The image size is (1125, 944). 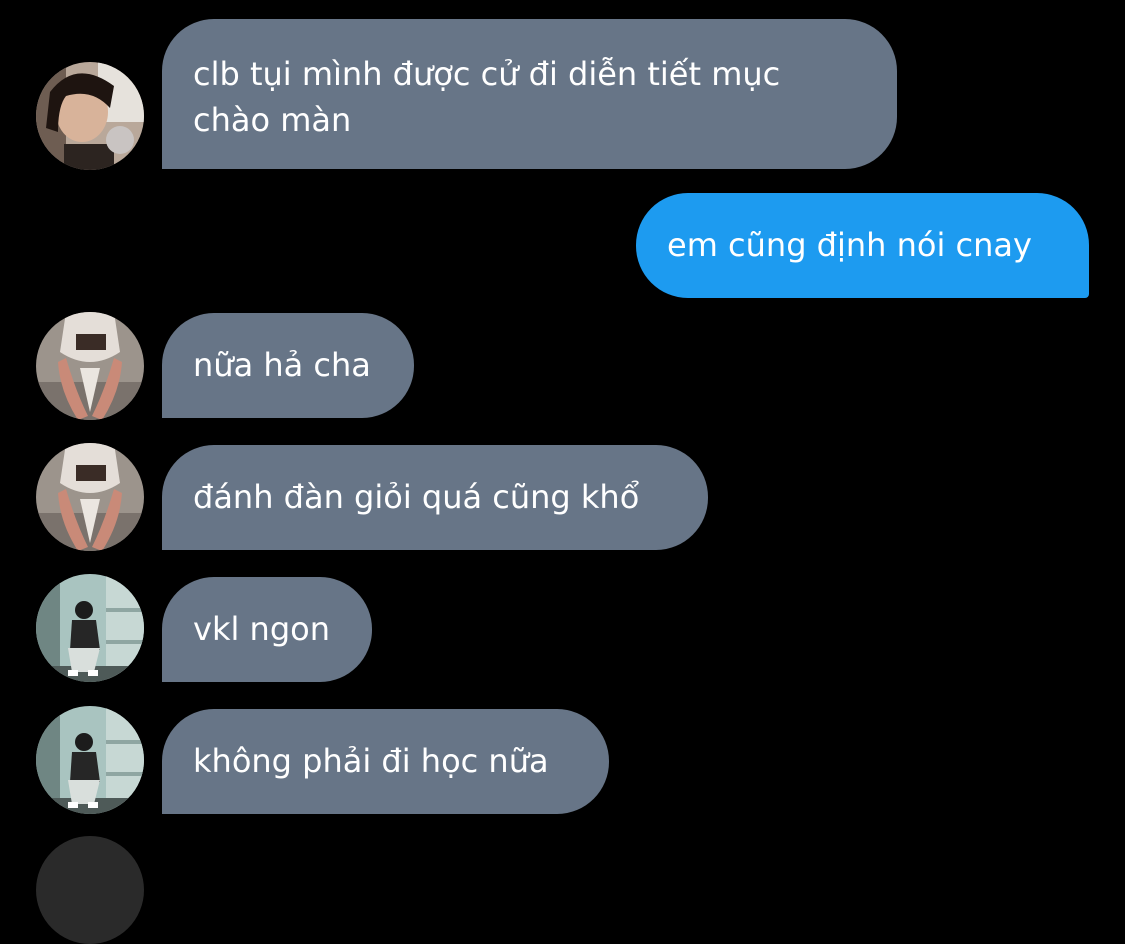 I want to click on message-bubble-incoming: không phải đi học nữa, so click(x=385, y=761).